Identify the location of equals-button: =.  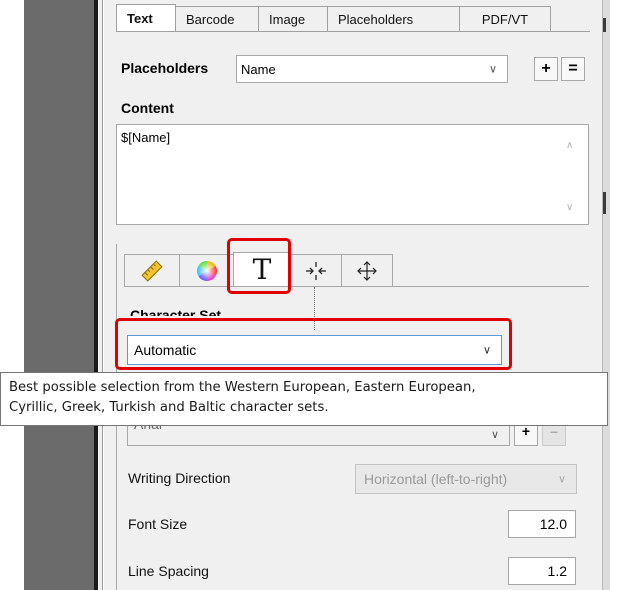
(573, 69).